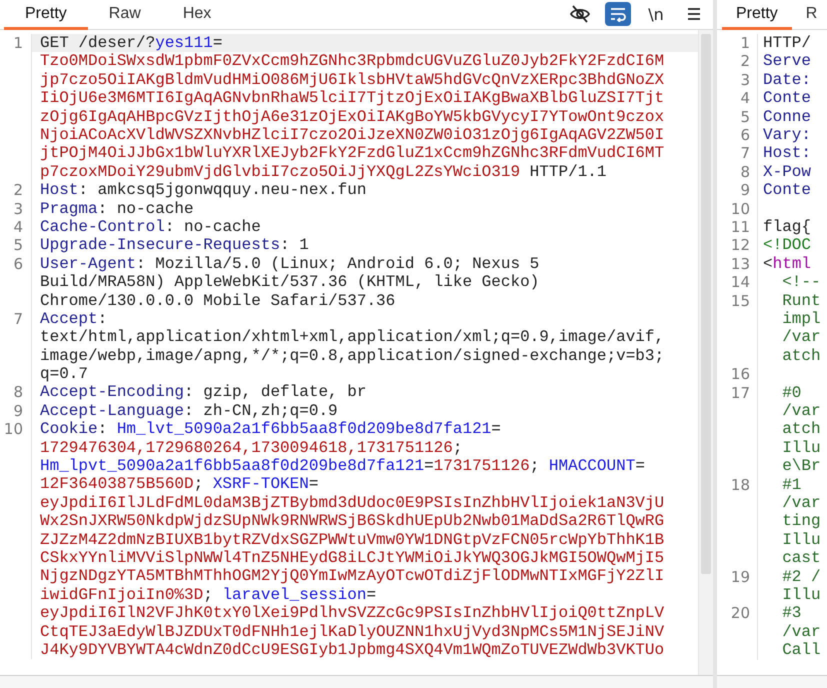 This screenshot has width=827, height=688. Describe the element at coordinates (189, 411) in the screenshot. I see `code-line: Accept-Language: zh-CN,zh;q=0.9` at that location.